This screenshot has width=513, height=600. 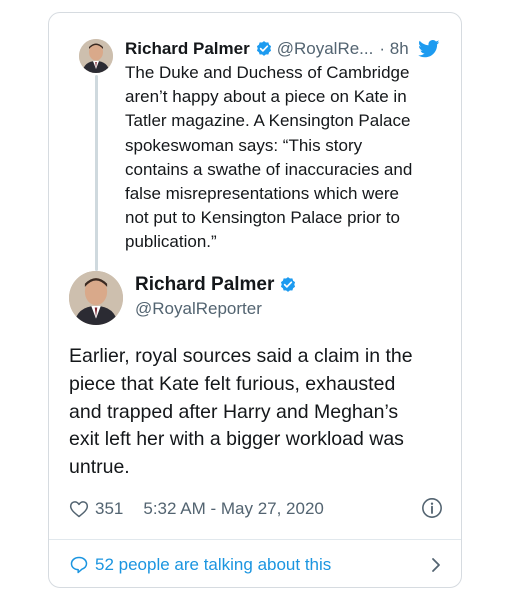 I want to click on parent-tweet-header: Richard Palmer @RoyalRe... · 8h, so click(x=290, y=49).